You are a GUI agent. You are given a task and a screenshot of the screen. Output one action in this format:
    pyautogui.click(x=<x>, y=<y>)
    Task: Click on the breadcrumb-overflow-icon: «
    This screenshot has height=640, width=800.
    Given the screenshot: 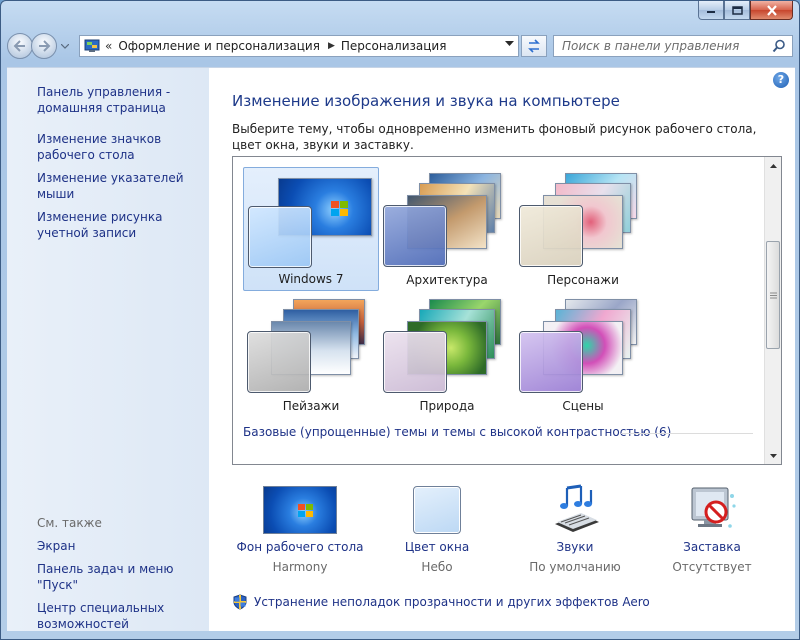 What is the action you would take?
    pyautogui.click(x=108, y=46)
    